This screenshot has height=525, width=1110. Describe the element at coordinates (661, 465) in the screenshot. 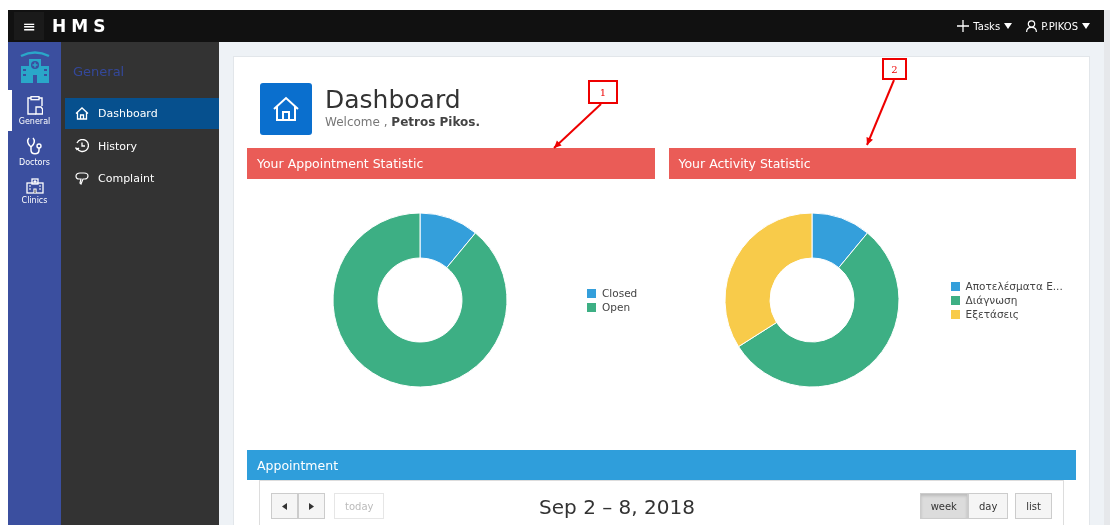

I see `section-header: Appointment` at that location.